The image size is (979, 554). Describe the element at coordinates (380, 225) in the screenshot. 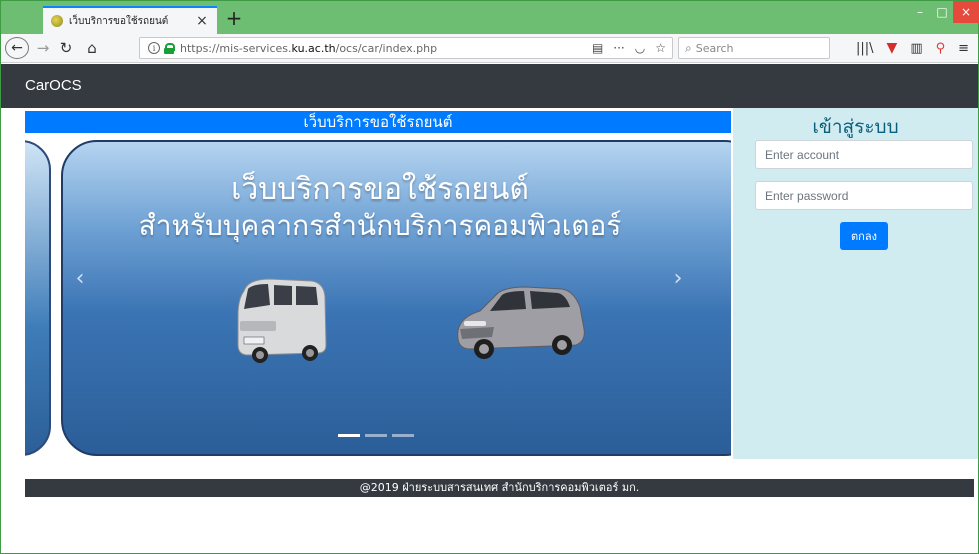

I see `slide-subheading: สำหรับบุคลากรสำนักบริการคอมพิวเตอร์` at that location.